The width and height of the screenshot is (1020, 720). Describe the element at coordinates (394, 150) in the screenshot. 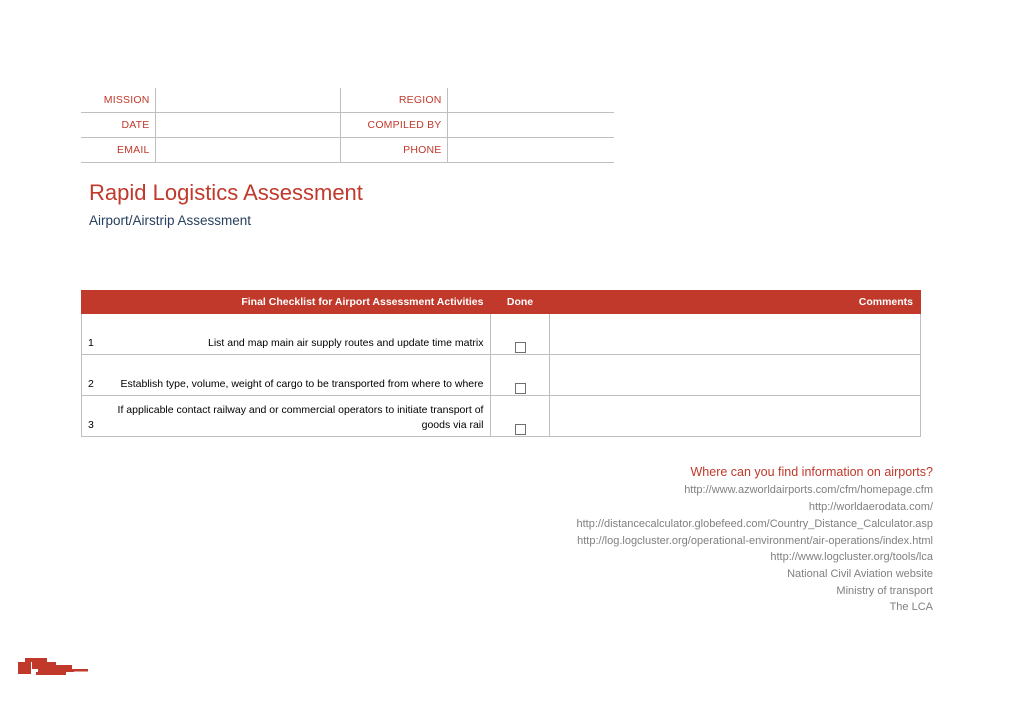

I see `phone-label: PHONE` at that location.